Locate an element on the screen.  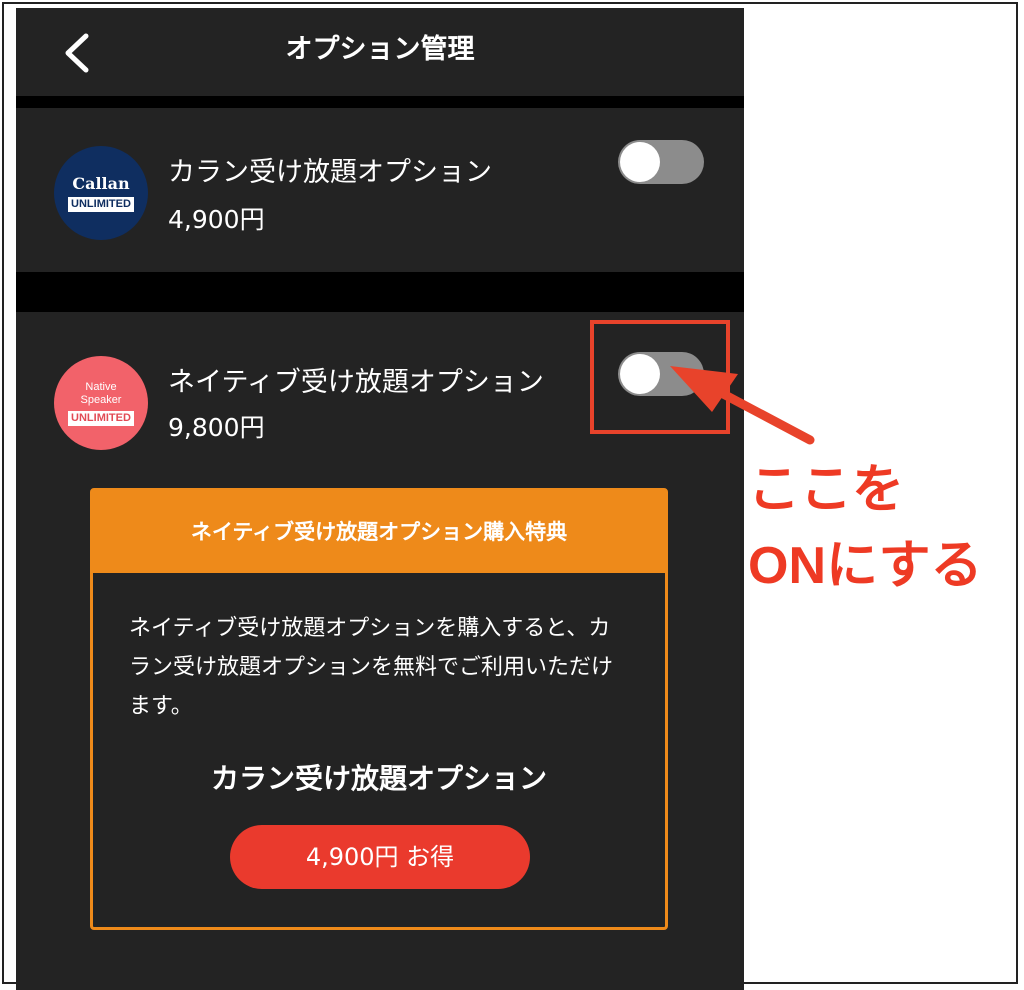
back-button is located at coordinates (76, 53).